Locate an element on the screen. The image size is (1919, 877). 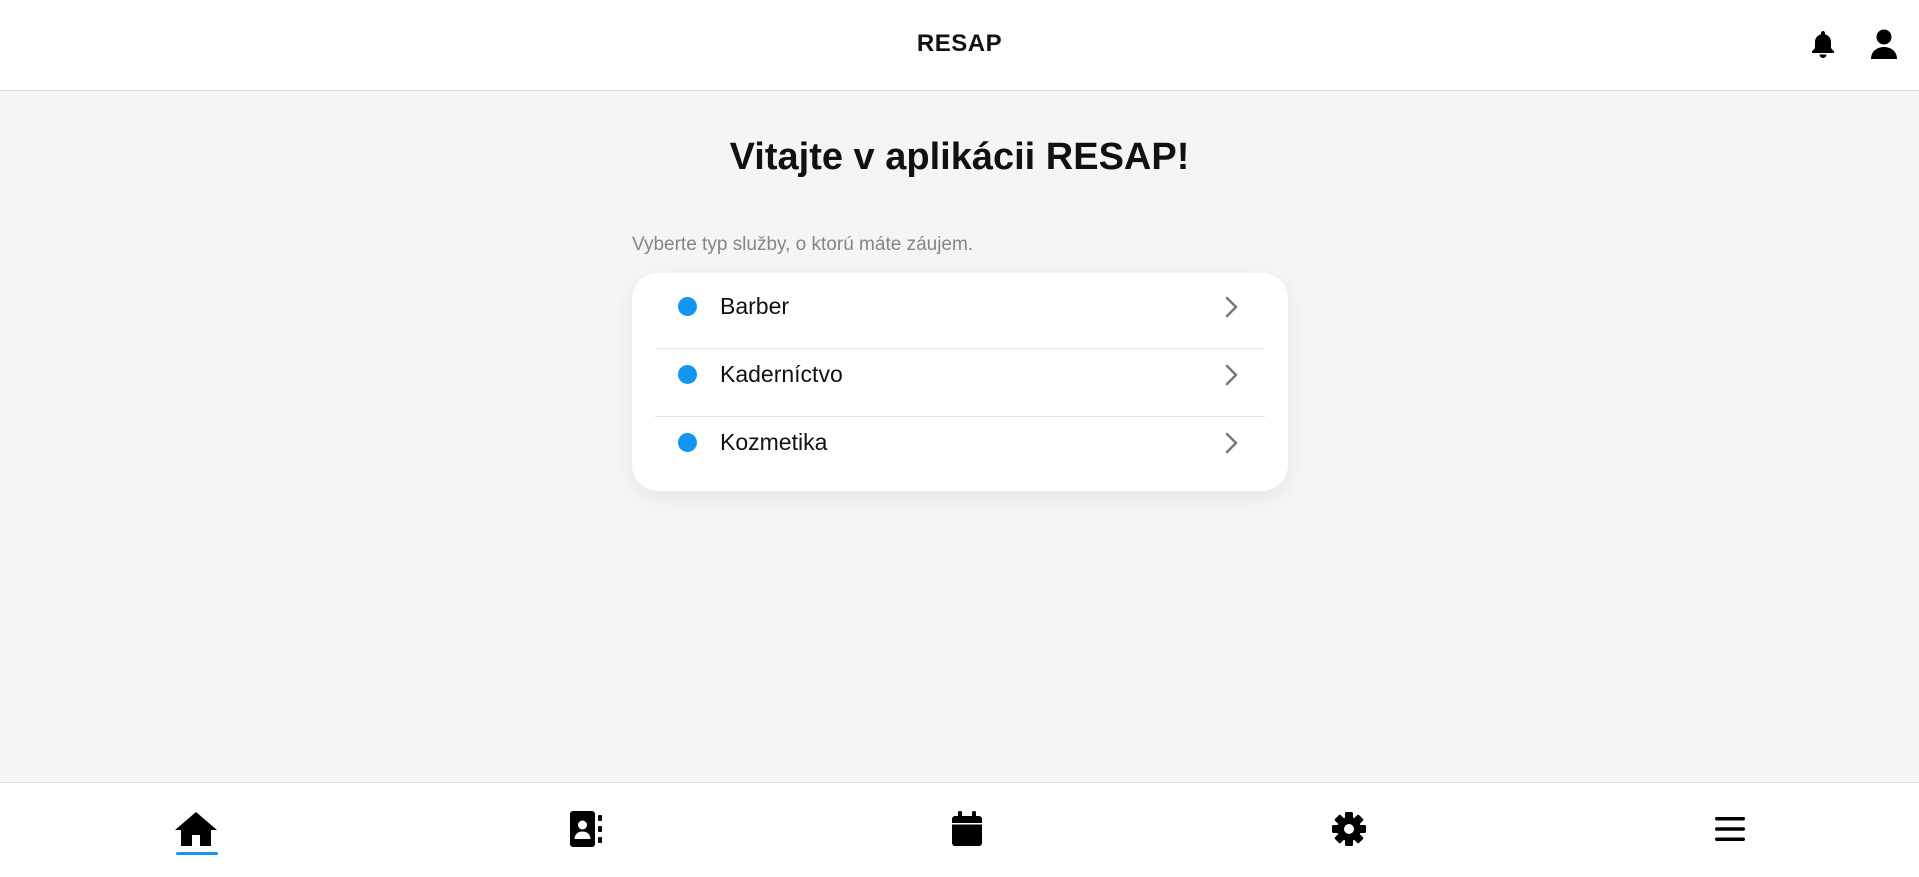
user-icon is located at coordinates (1884, 44).